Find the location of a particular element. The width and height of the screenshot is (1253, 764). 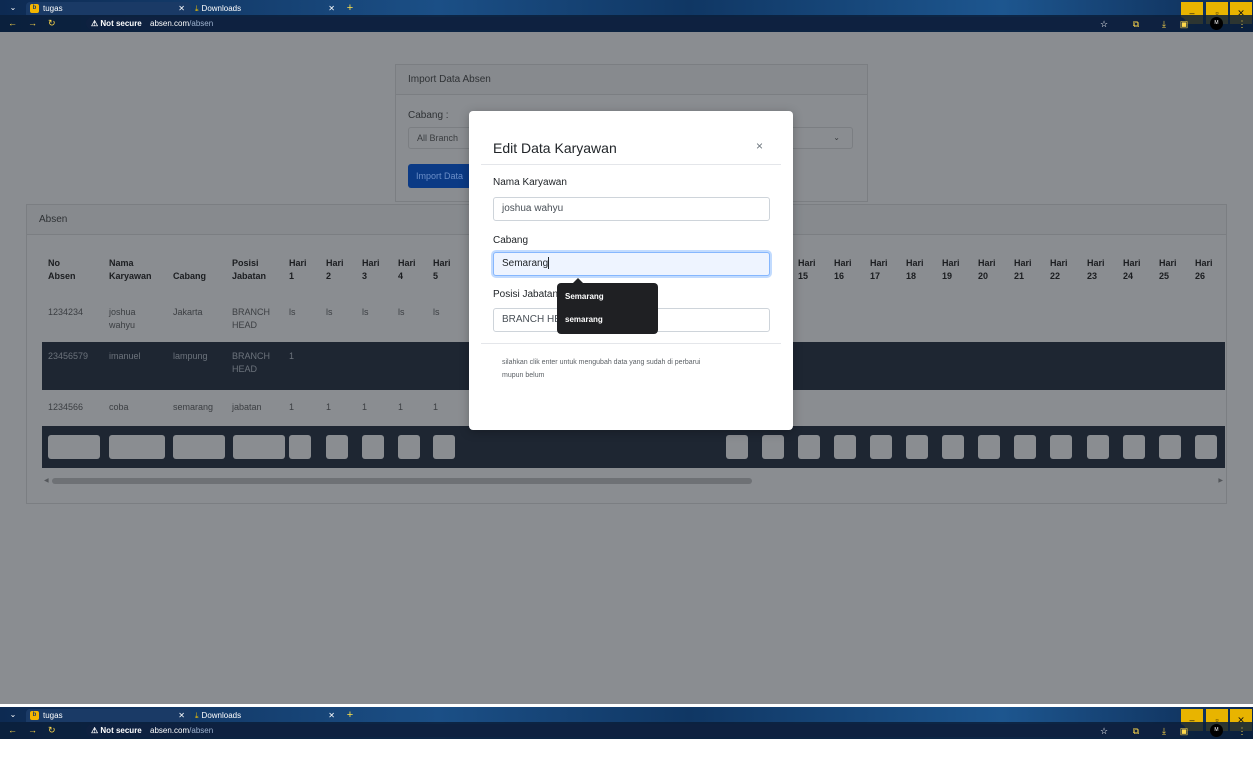

th-hari: Hari 5 is located at coordinates (442, 269).